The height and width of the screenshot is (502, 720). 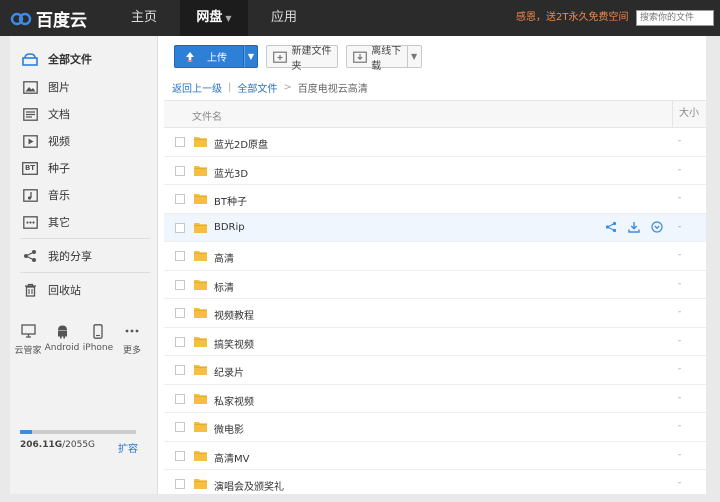 What do you see at coordinates (231, 457) in the screenshot?
I see `file-name: 高清MV` at bounding box center [231, 457].